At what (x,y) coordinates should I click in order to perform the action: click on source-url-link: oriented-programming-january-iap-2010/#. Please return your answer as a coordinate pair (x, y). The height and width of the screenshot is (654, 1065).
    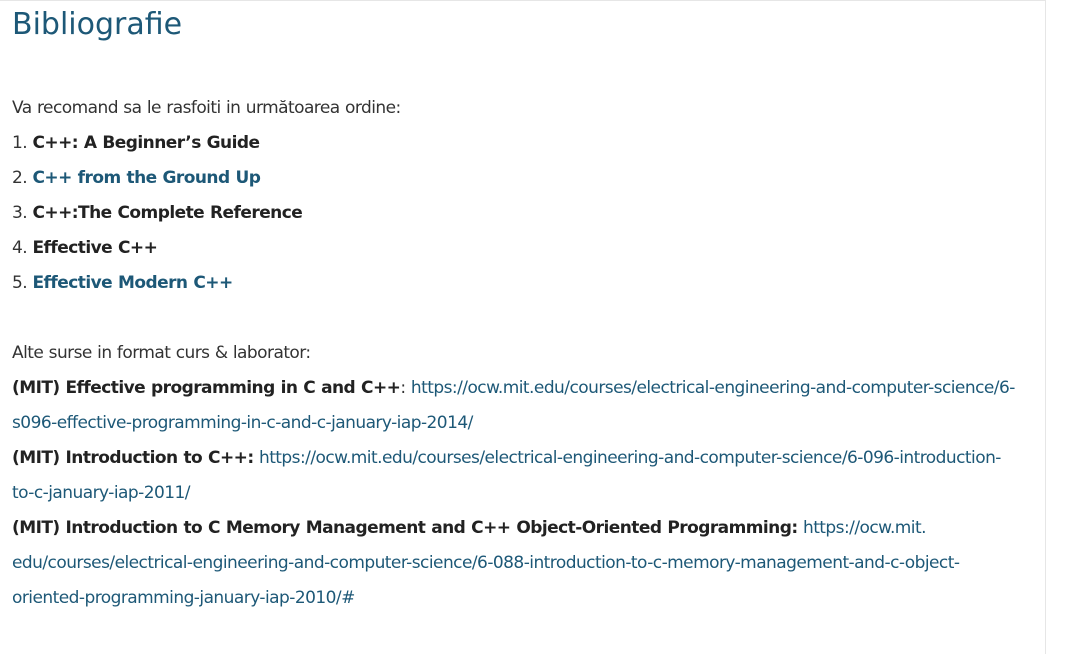
    Looking at the image, I should click on (183, 598).